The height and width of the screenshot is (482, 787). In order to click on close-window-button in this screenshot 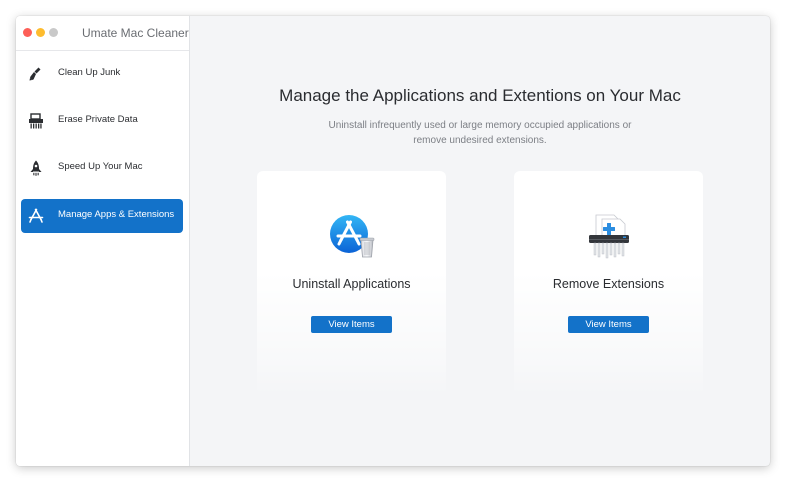, I will do `click(27, 32)`.